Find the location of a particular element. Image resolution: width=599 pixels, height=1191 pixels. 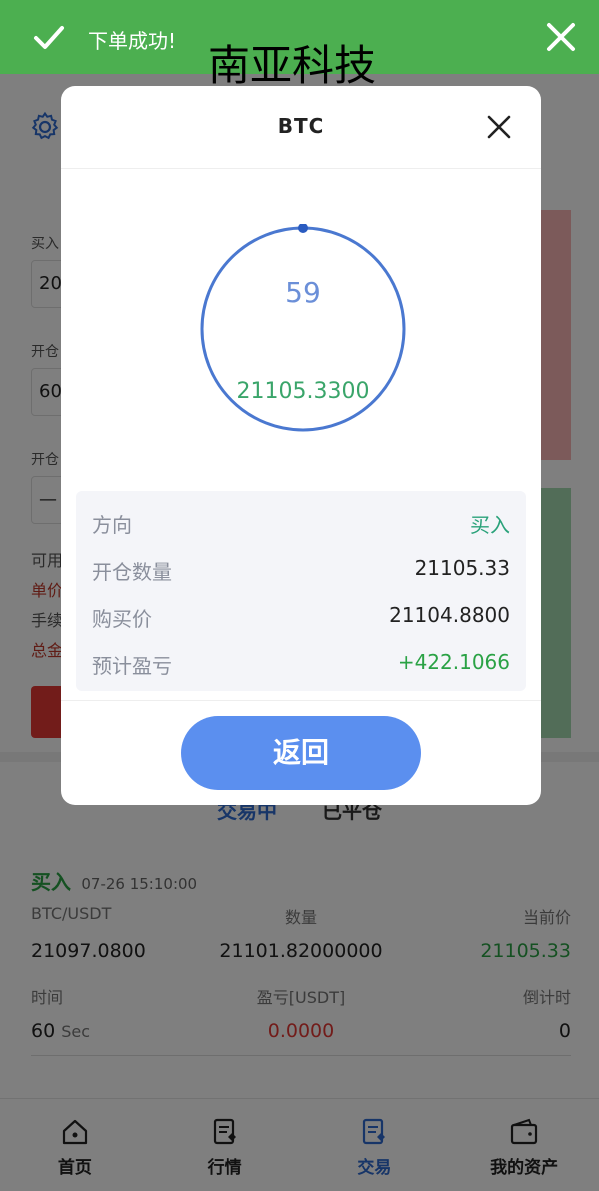

modal-header: BTC is located at coordinates (301, 127).